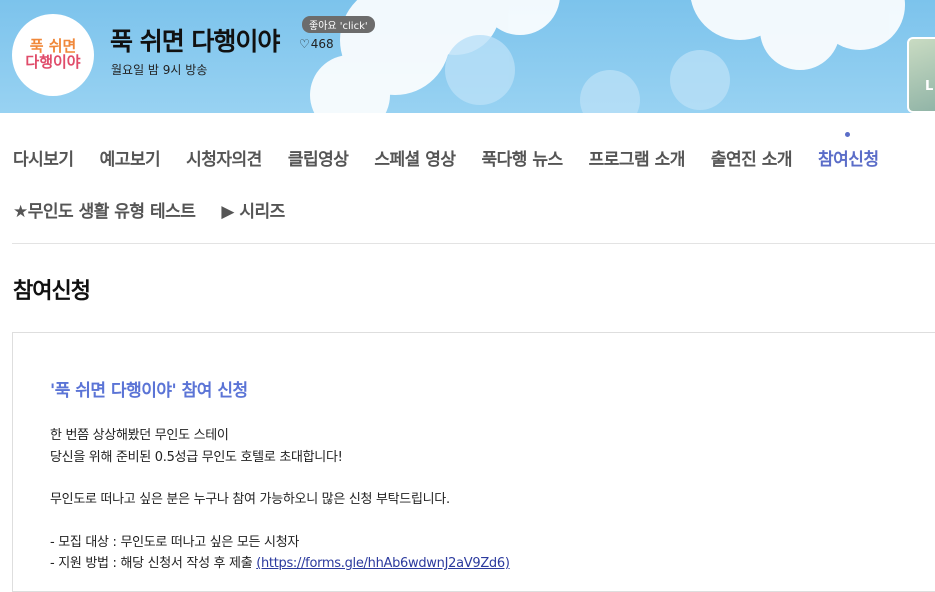 This screenshot has width=935, height=592. I want to click on nav-item-series: ▶ 시리즈, so click(253, 212).